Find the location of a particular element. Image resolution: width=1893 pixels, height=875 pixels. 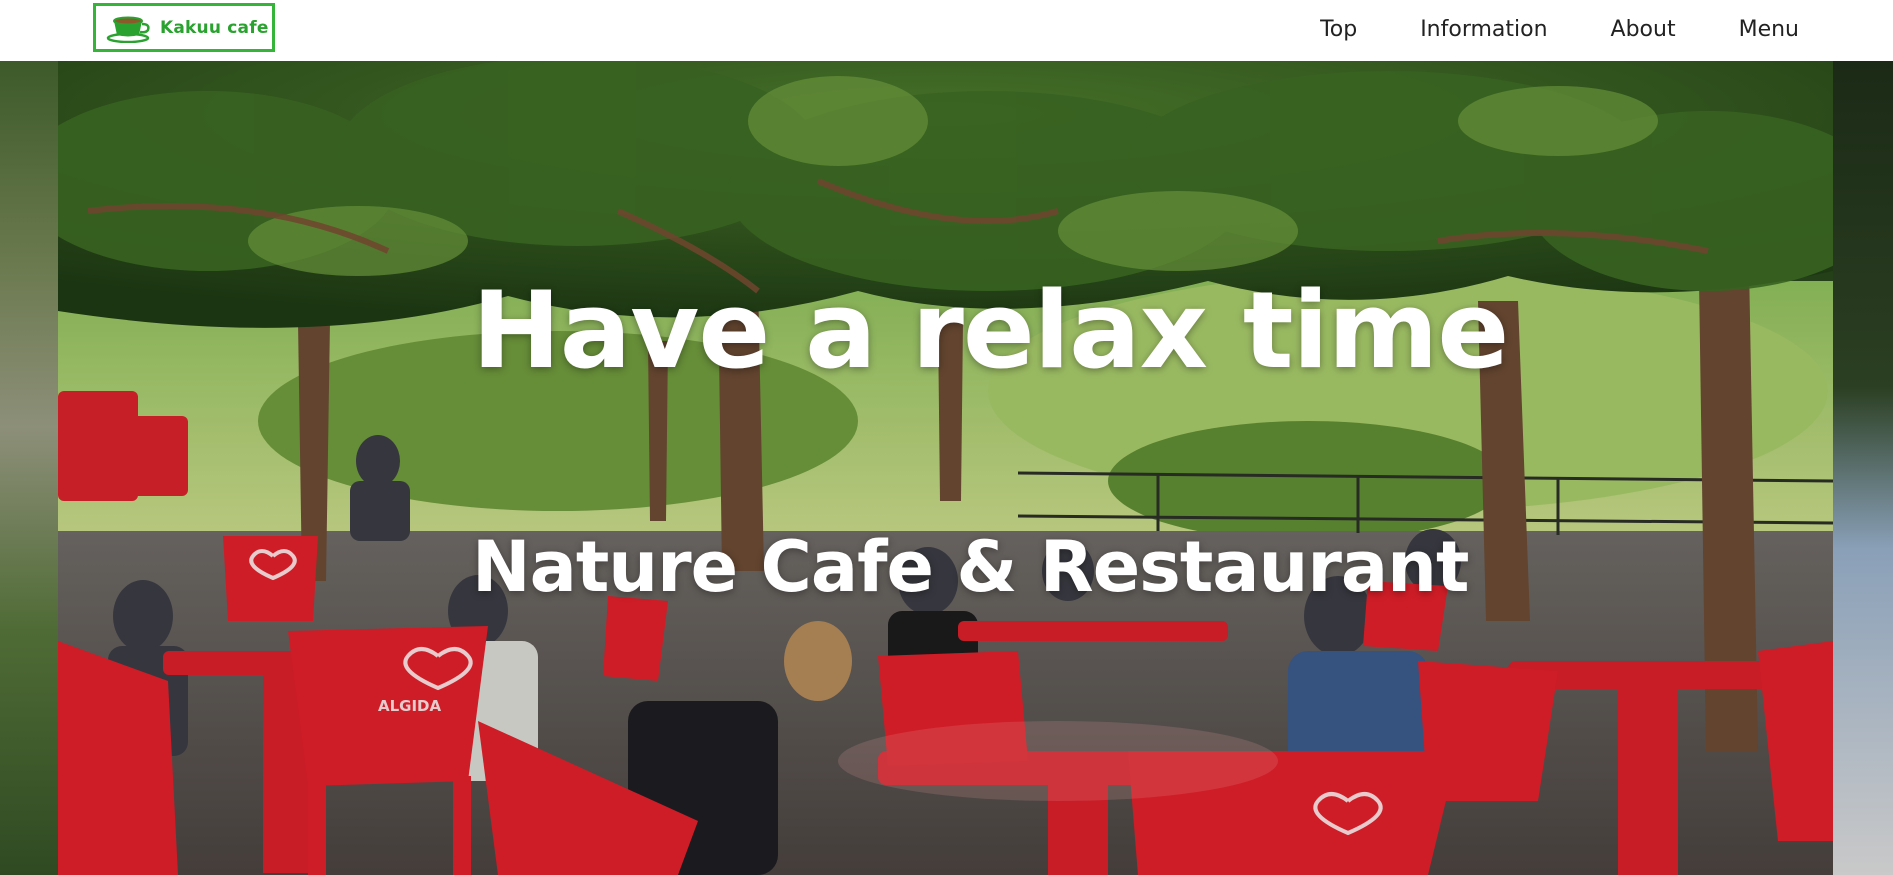

site-header: Kakuu cafe Top Information About Menu is located at coordinates (946, 30).